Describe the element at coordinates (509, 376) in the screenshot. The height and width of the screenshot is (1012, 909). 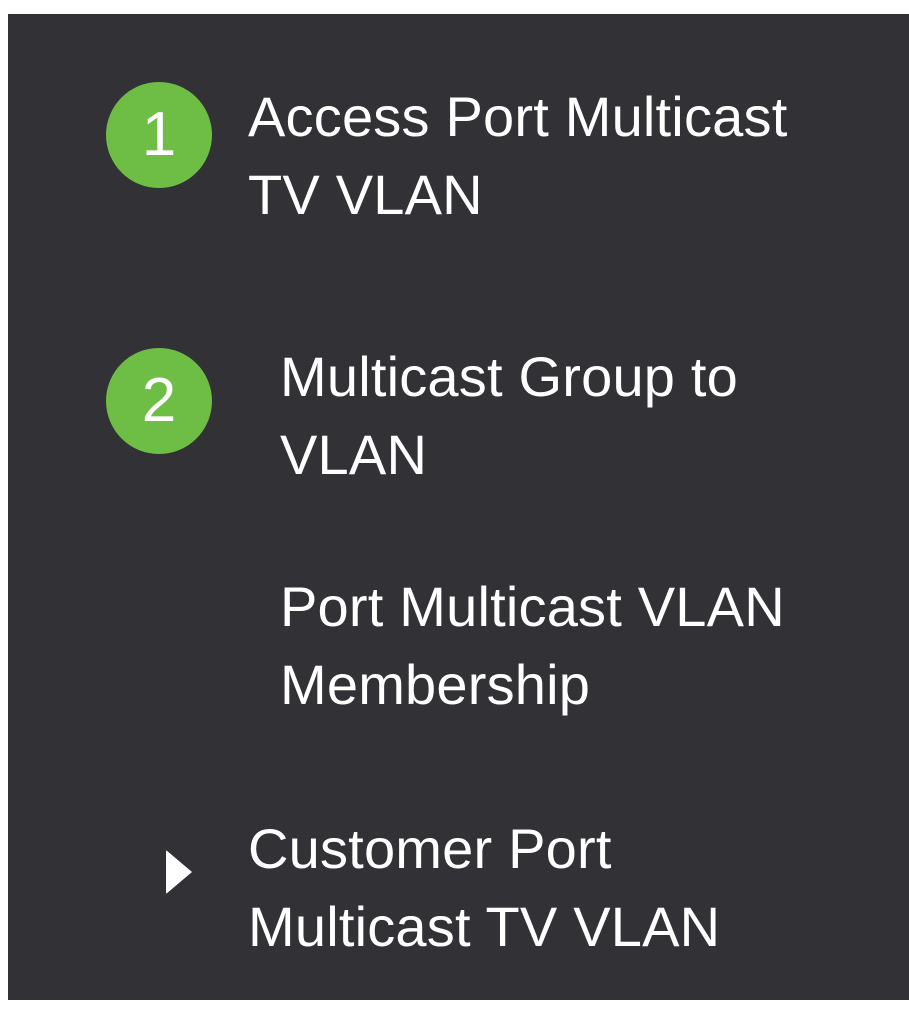
I see `menu-item-label-line-1: Multicast Group to` at that location.